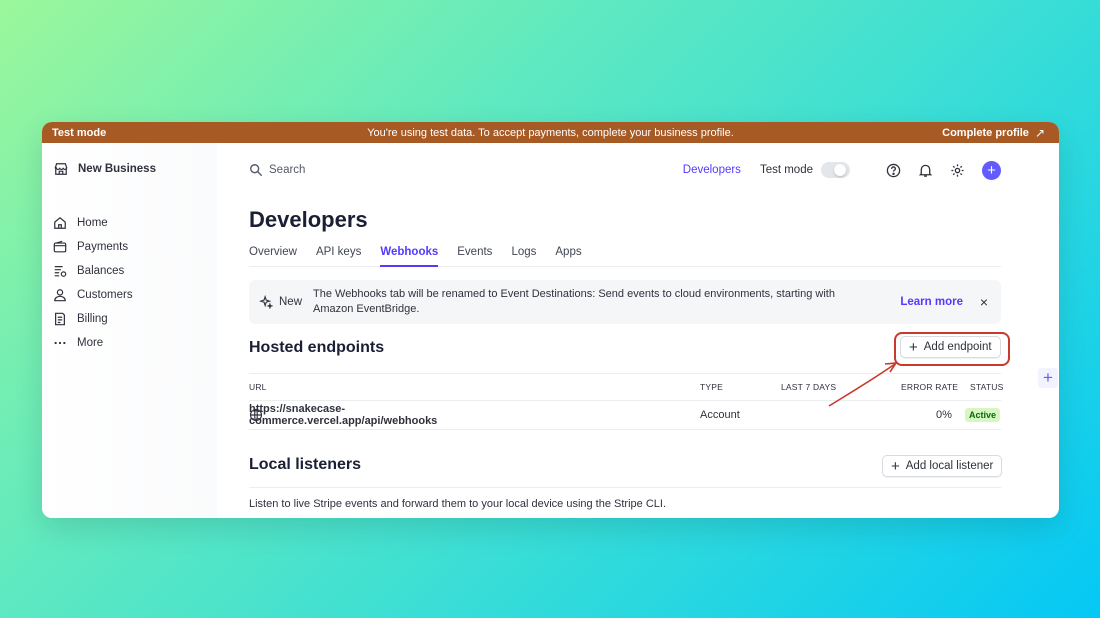 The height and width of the screenshot is (618, 1100). I want to click on sidebar-item-balances: Balances, so click(93, 271).